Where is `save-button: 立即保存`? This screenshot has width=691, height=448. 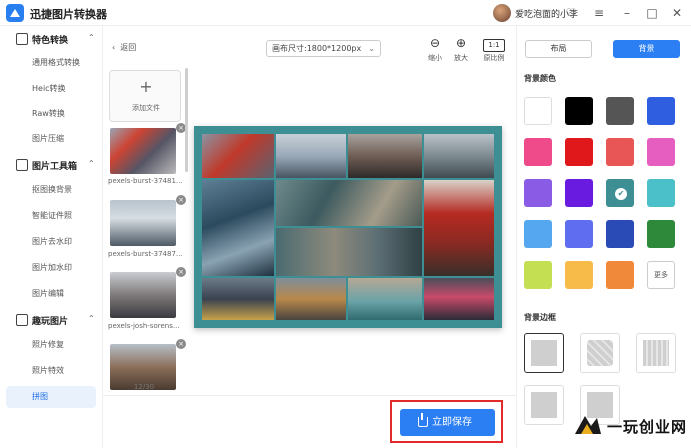
save-button: 立即保存 is located at coordinates (447, 422).